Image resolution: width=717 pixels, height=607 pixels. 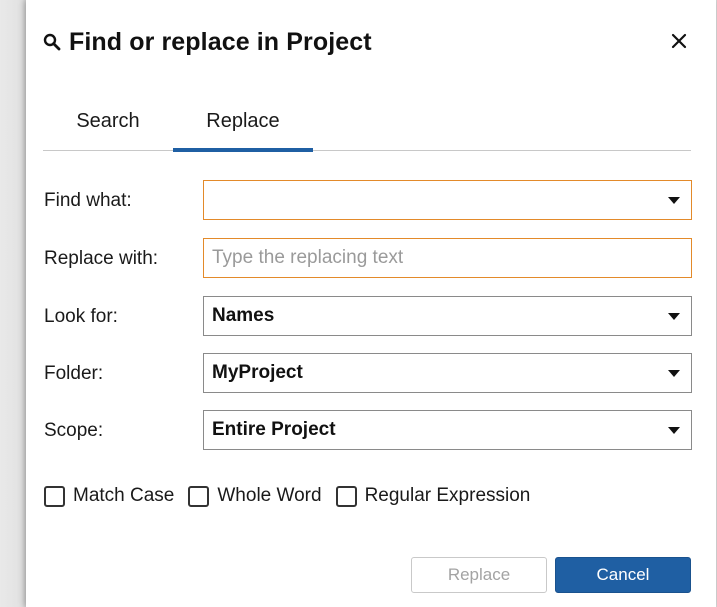 What do you see at coordinates (623, 575) in the screenshot?
I see `cancel-button: Cancel` at bounding box center [623, 575].